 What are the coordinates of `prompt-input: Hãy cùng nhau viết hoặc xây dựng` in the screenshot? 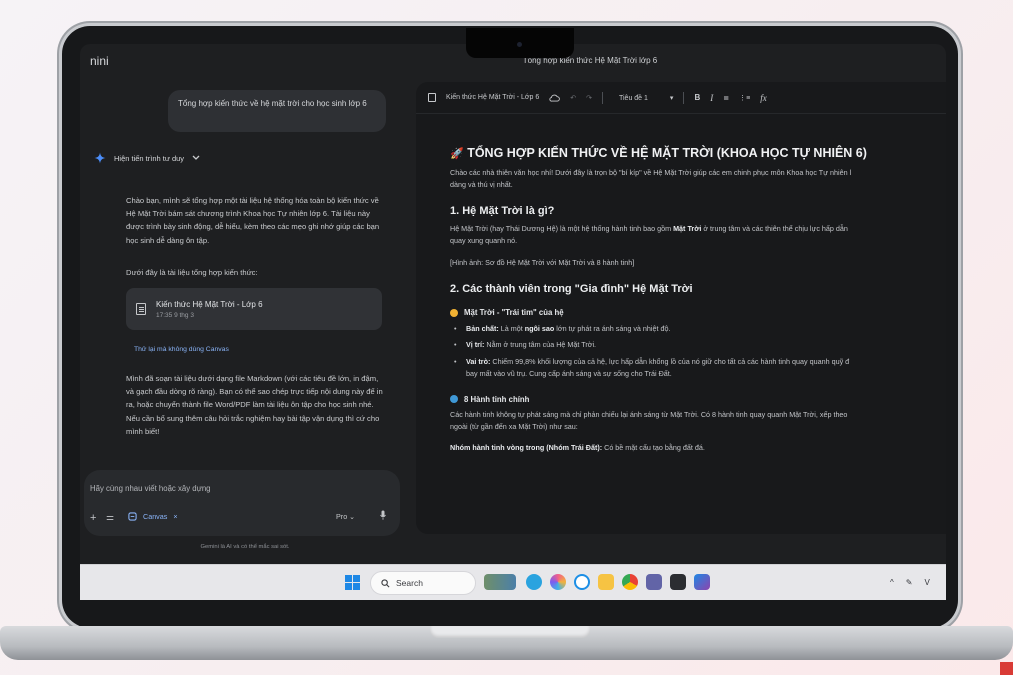 It's located at (150, 488).